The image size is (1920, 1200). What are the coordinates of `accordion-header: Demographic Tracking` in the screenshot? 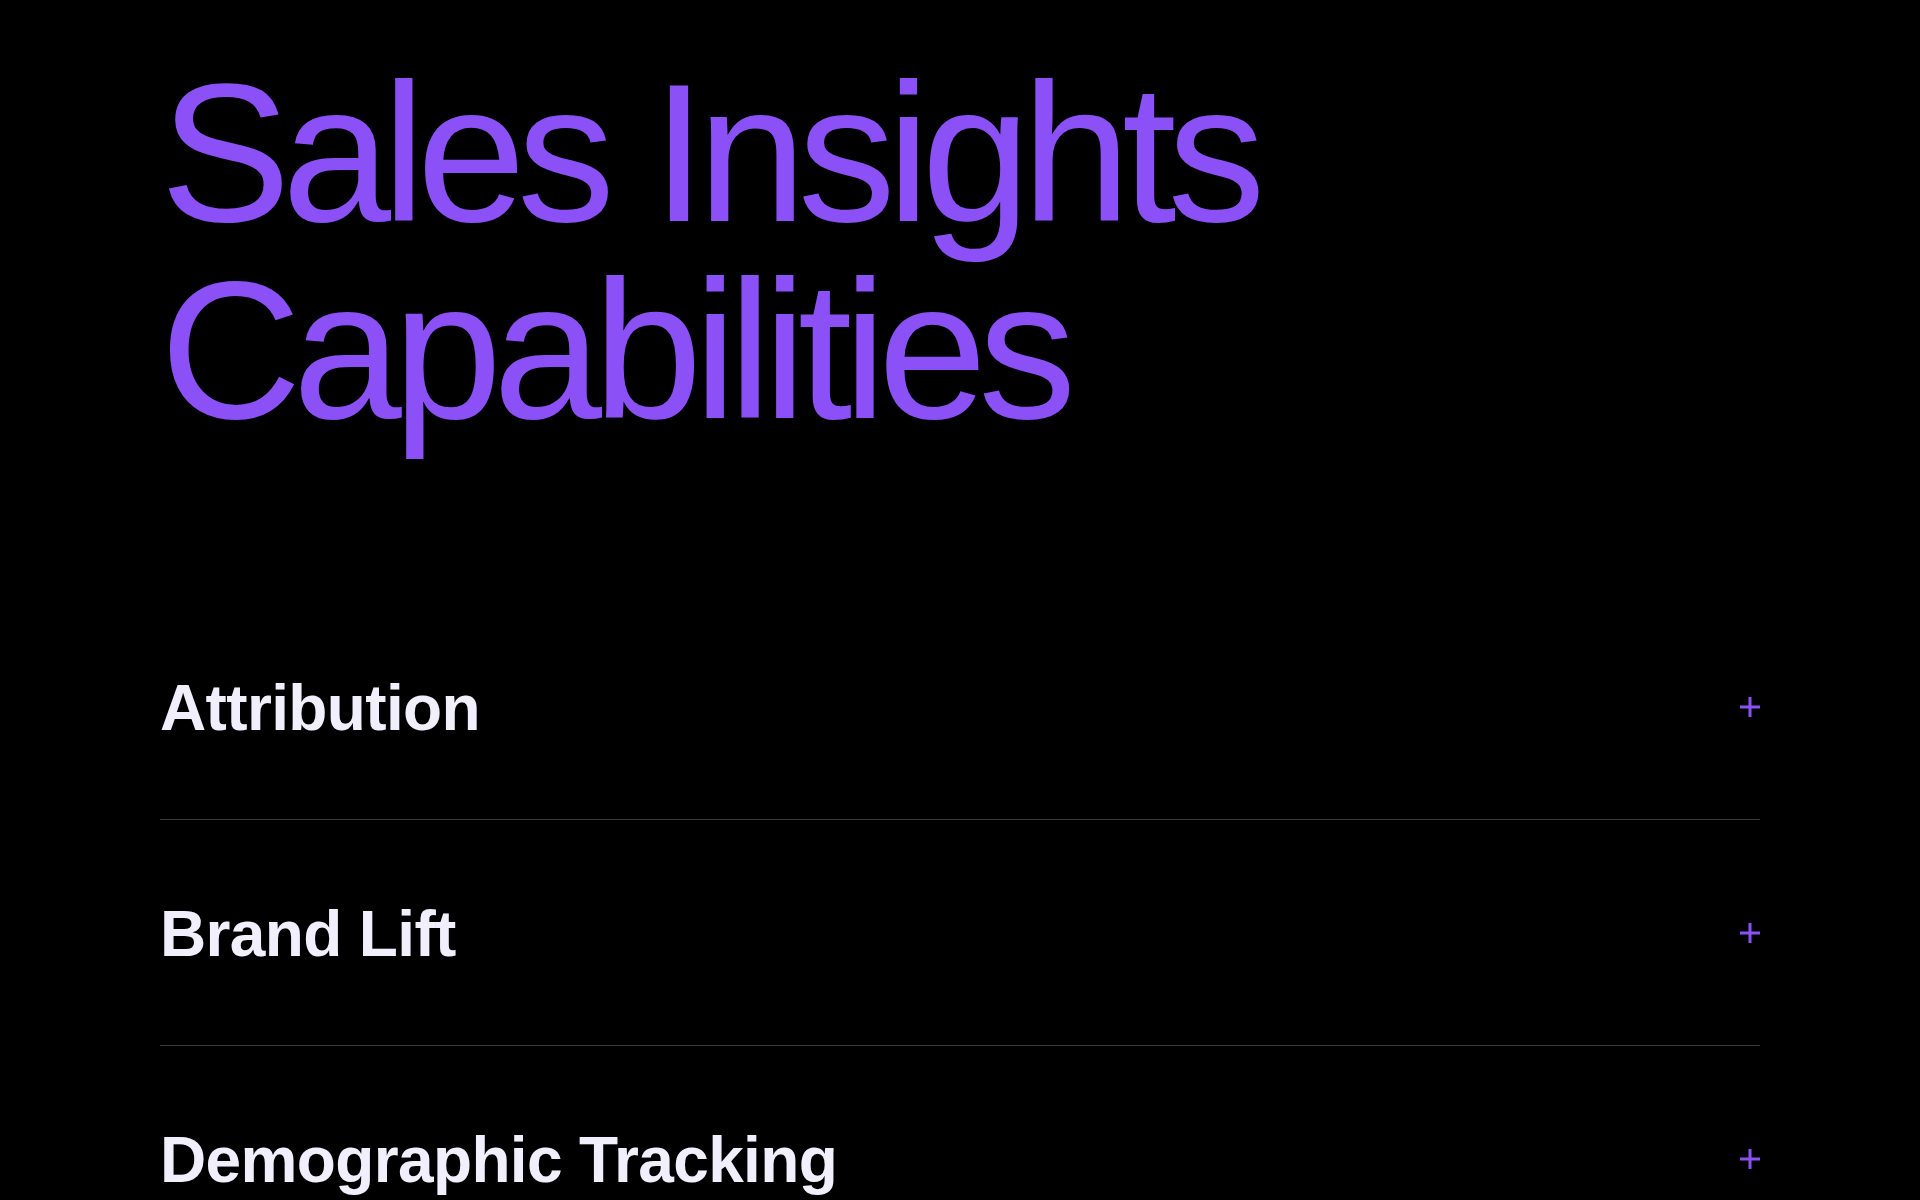 It's located at (960, 1122).